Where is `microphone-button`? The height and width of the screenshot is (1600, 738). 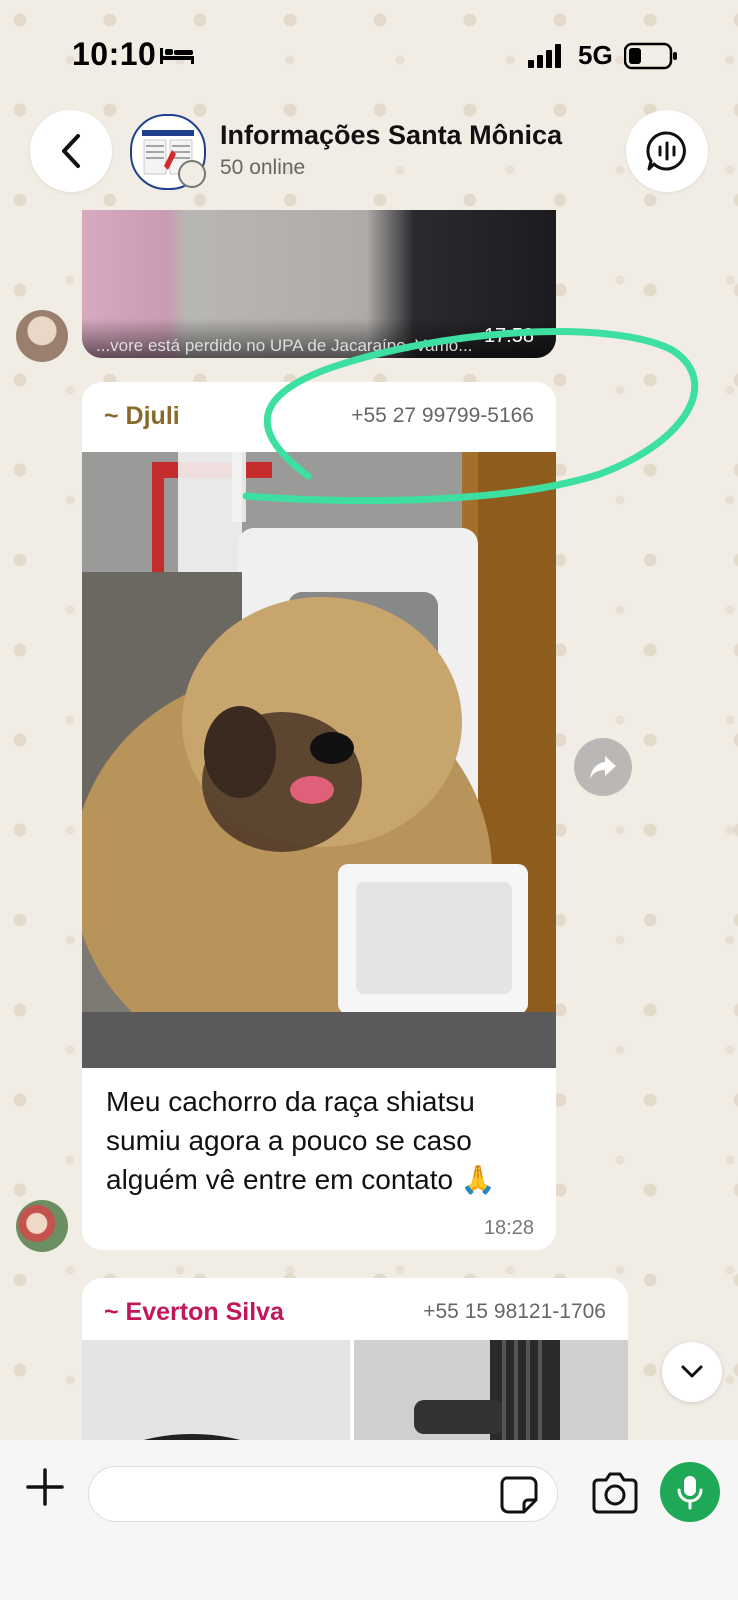
microphone-button is located at coordinates (690, 1492).